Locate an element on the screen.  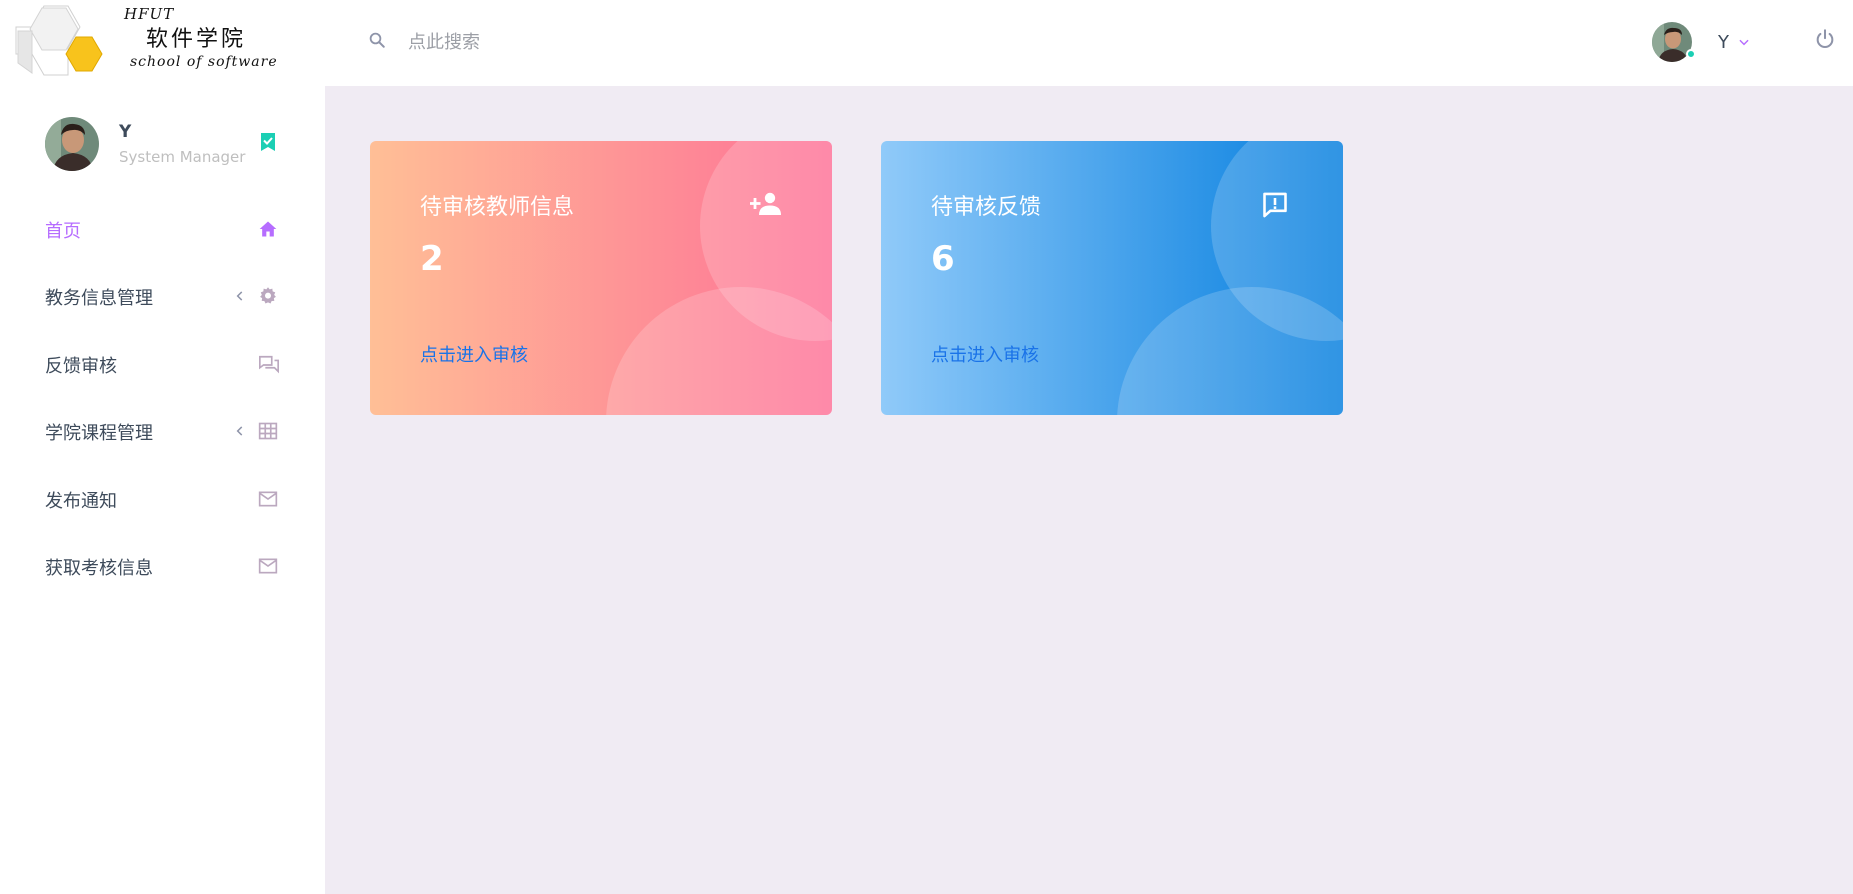
bookmark-check-icon is located at coordinates (270, 143).